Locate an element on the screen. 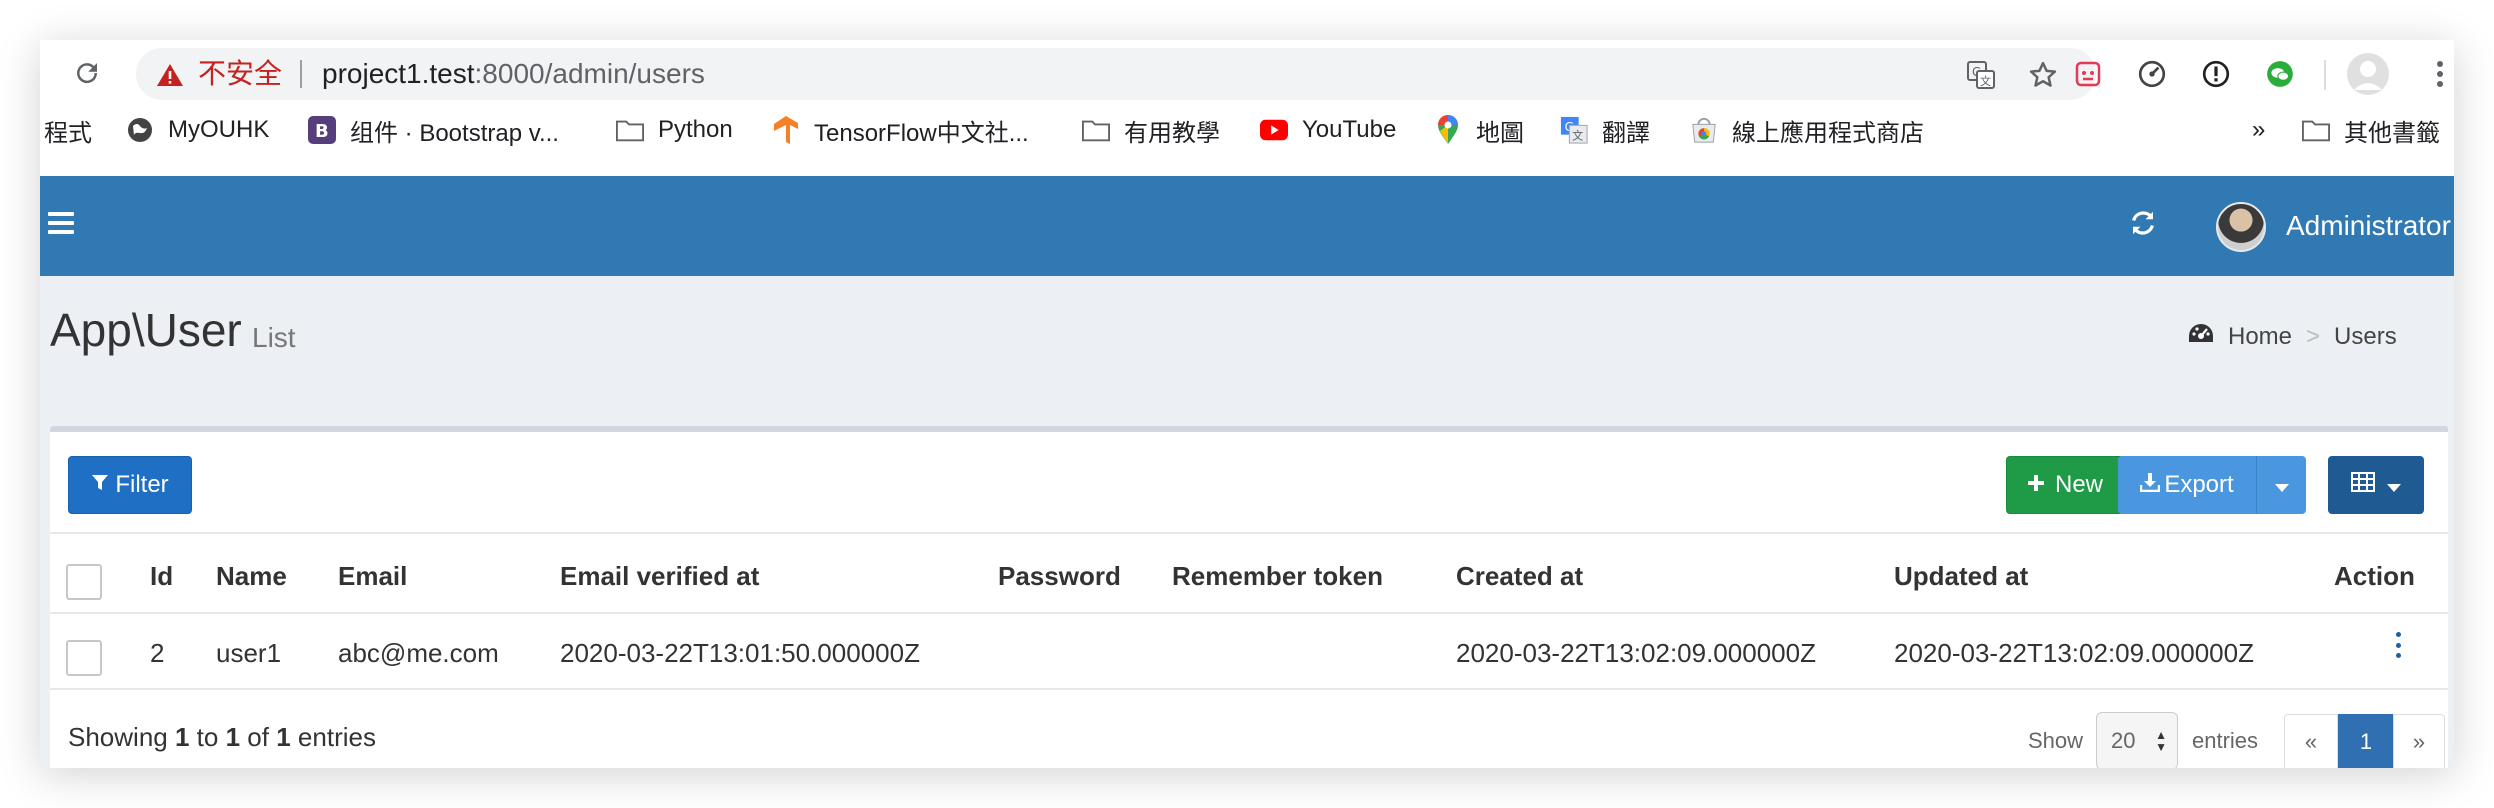 This screenshot has width=2494, height=808. overflow-chevron-icon: » is located at coordinates (2259, 129).